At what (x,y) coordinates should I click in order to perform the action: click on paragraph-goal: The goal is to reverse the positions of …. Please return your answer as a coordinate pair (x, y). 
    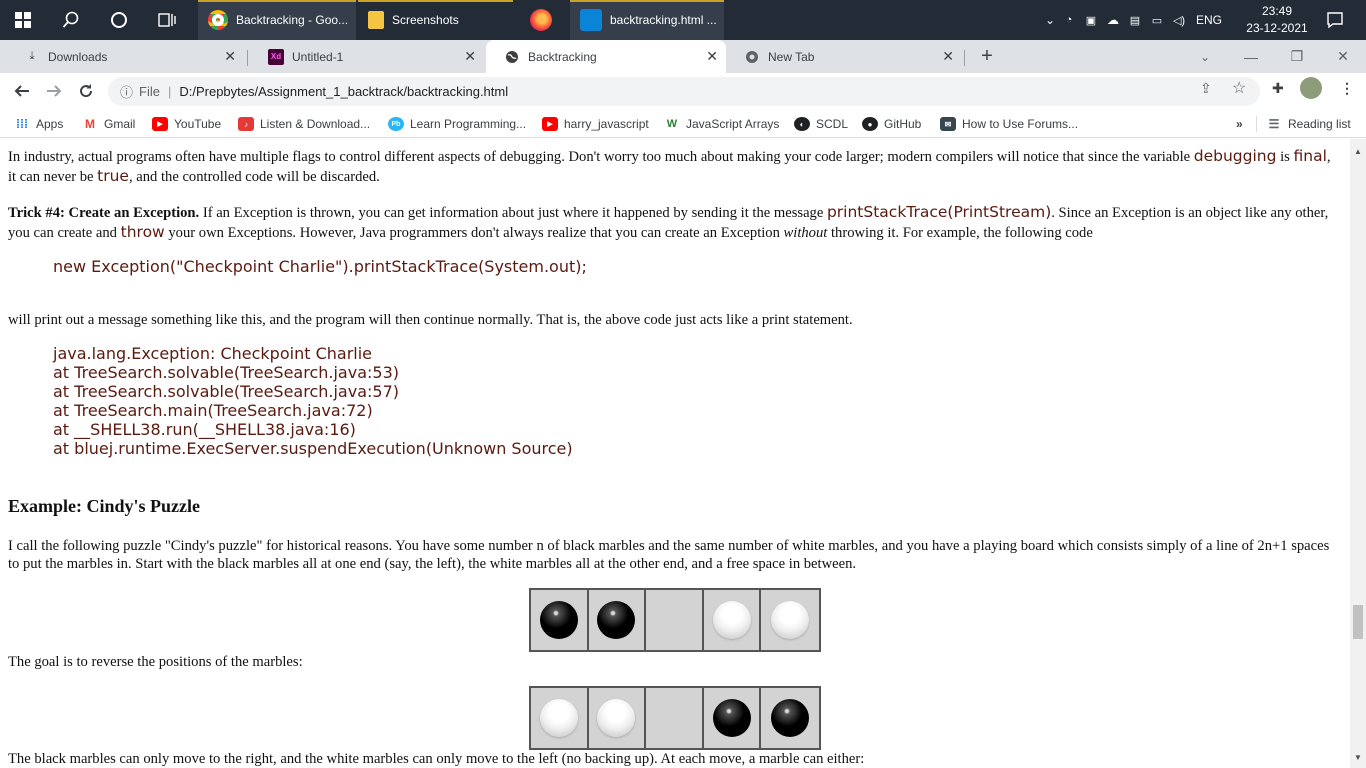
    Looking at the image, I should click on (155, 662).